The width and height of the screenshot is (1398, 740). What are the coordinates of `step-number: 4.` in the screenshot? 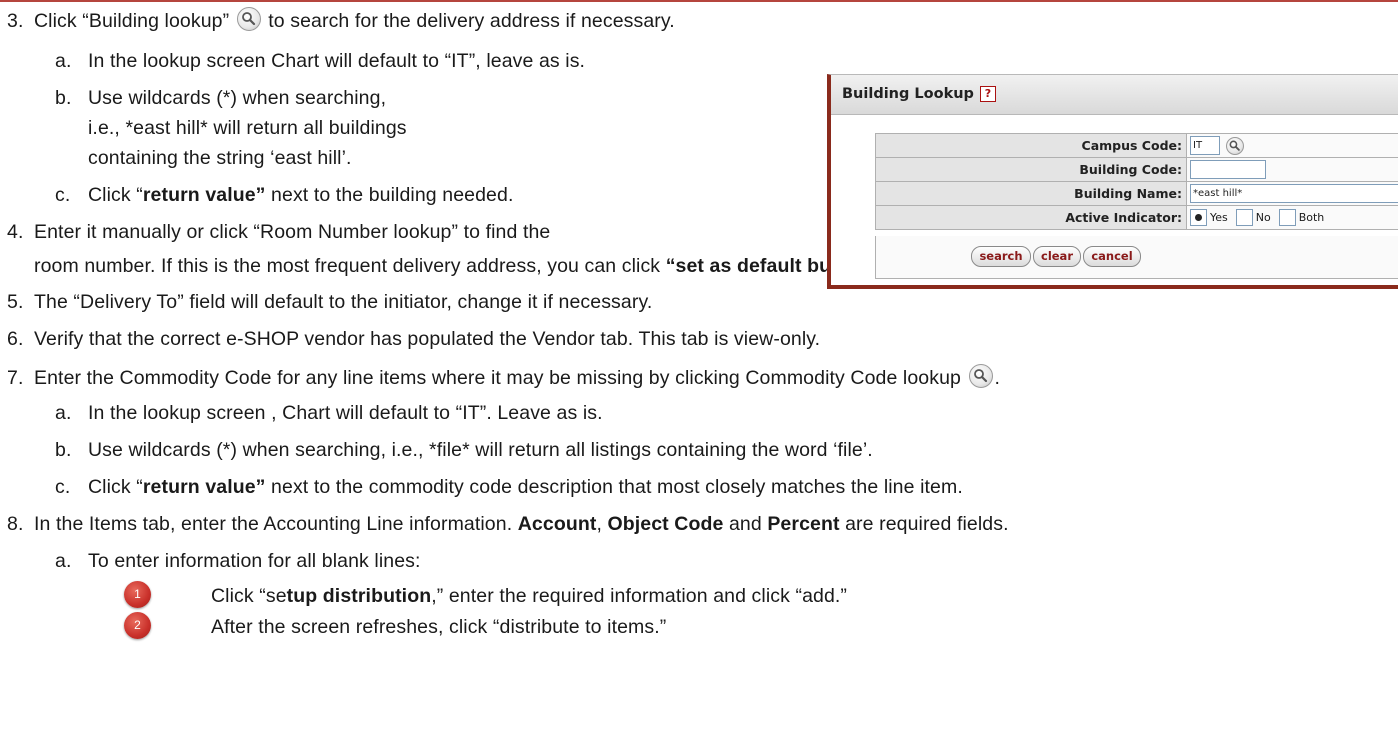 It's located at (15, 232).